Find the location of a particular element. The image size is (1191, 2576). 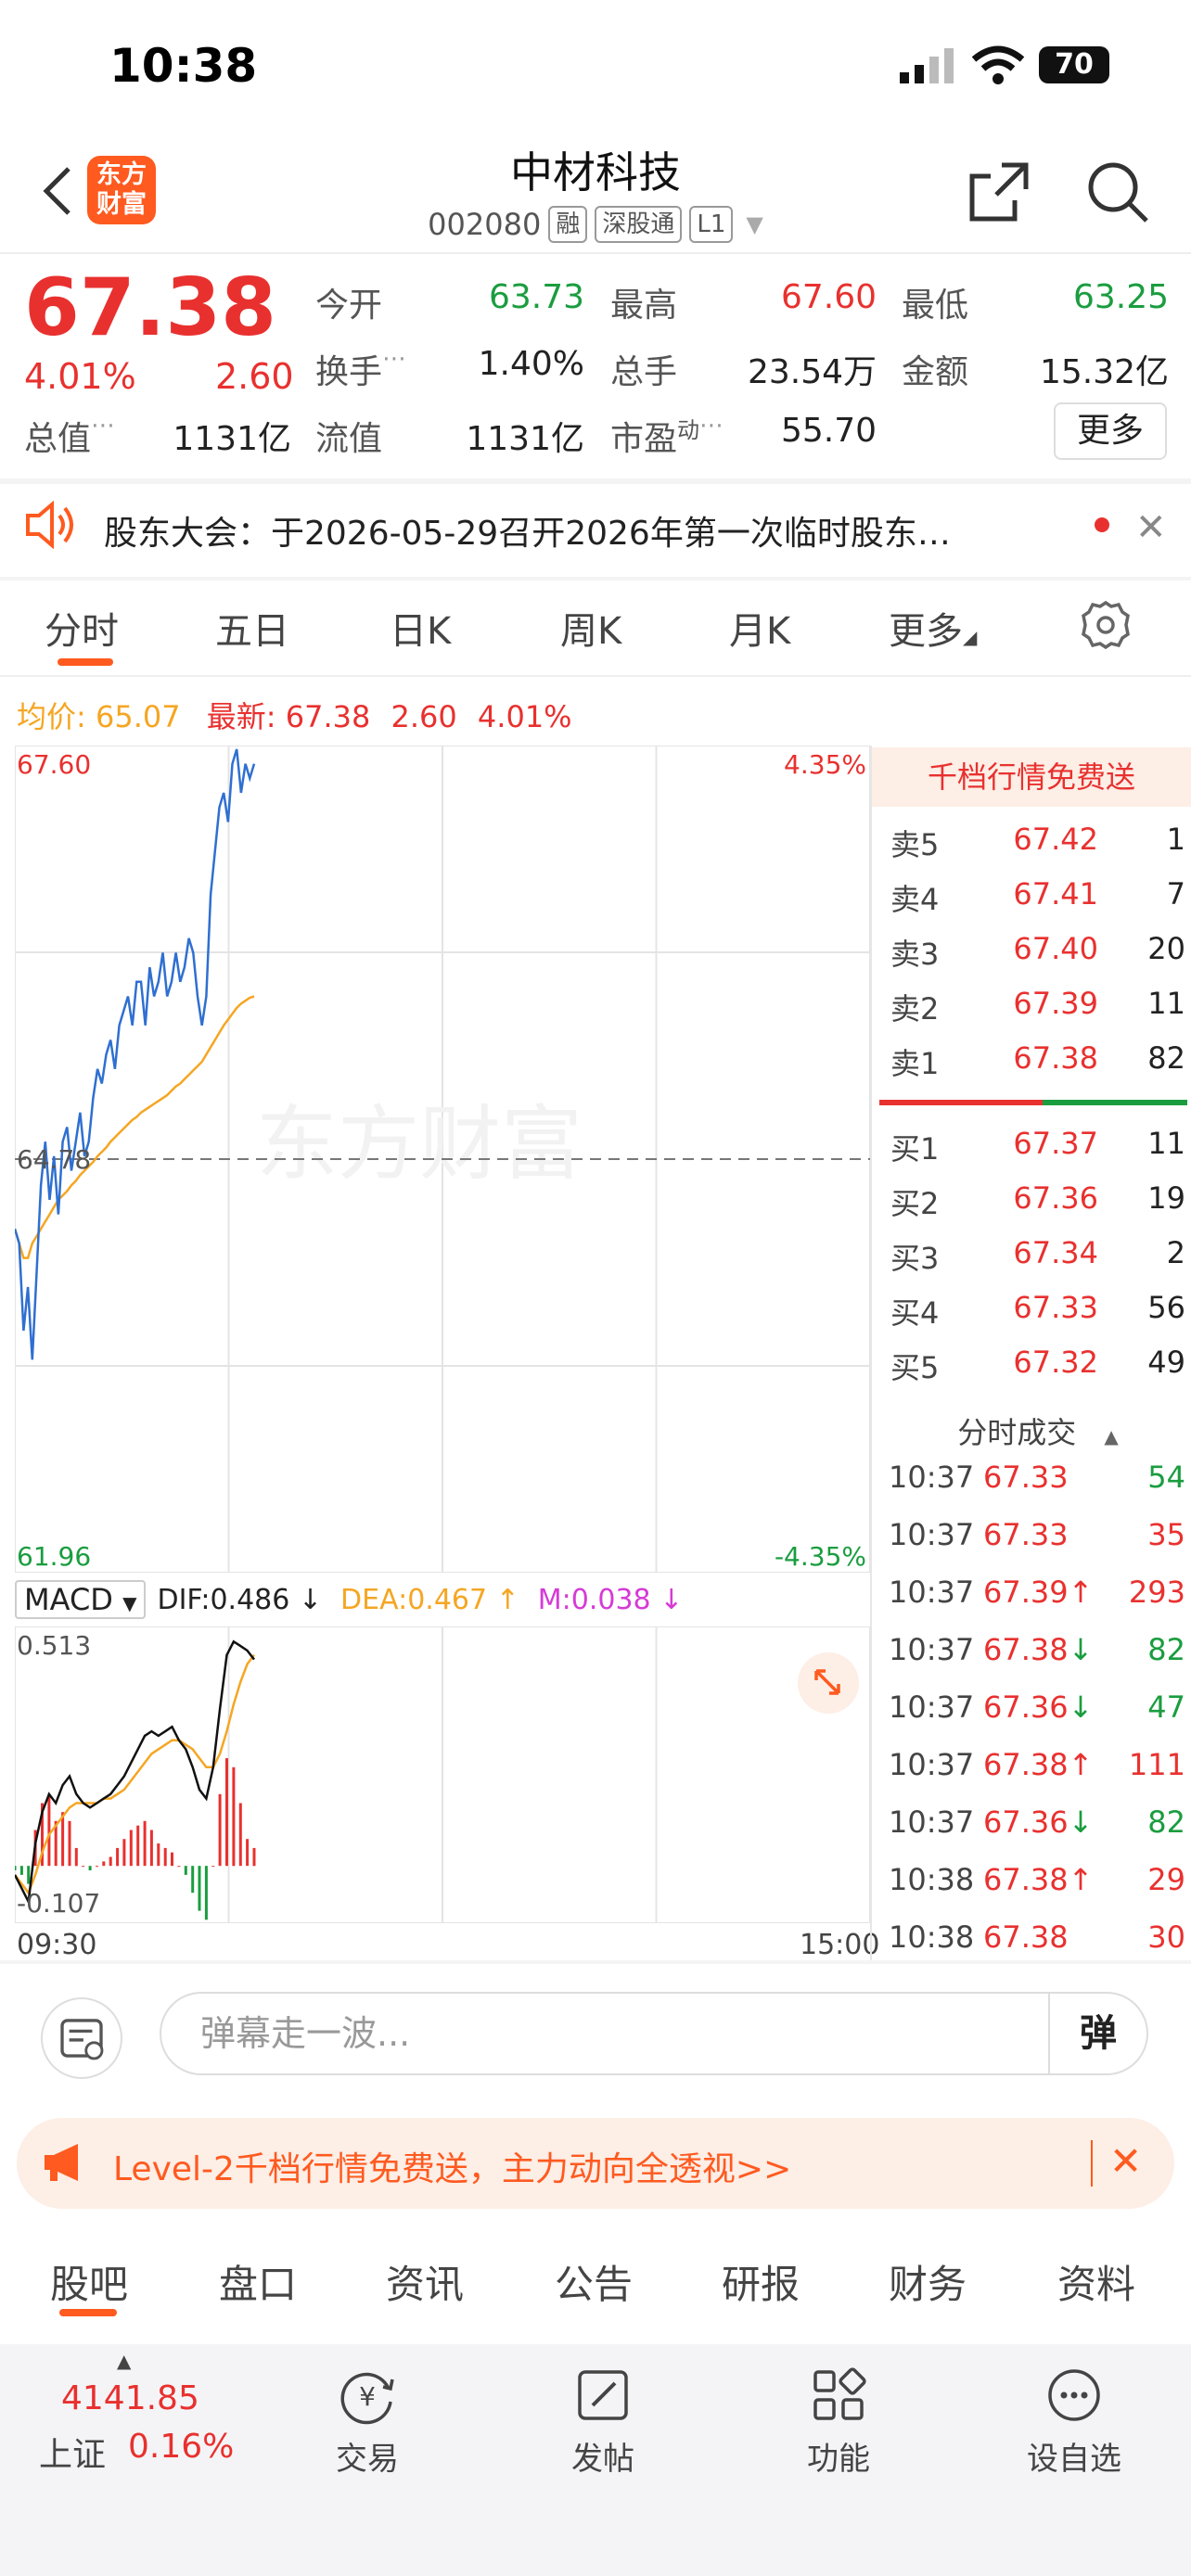

tab-research: 研报 is located at coordinates (761, 2281).